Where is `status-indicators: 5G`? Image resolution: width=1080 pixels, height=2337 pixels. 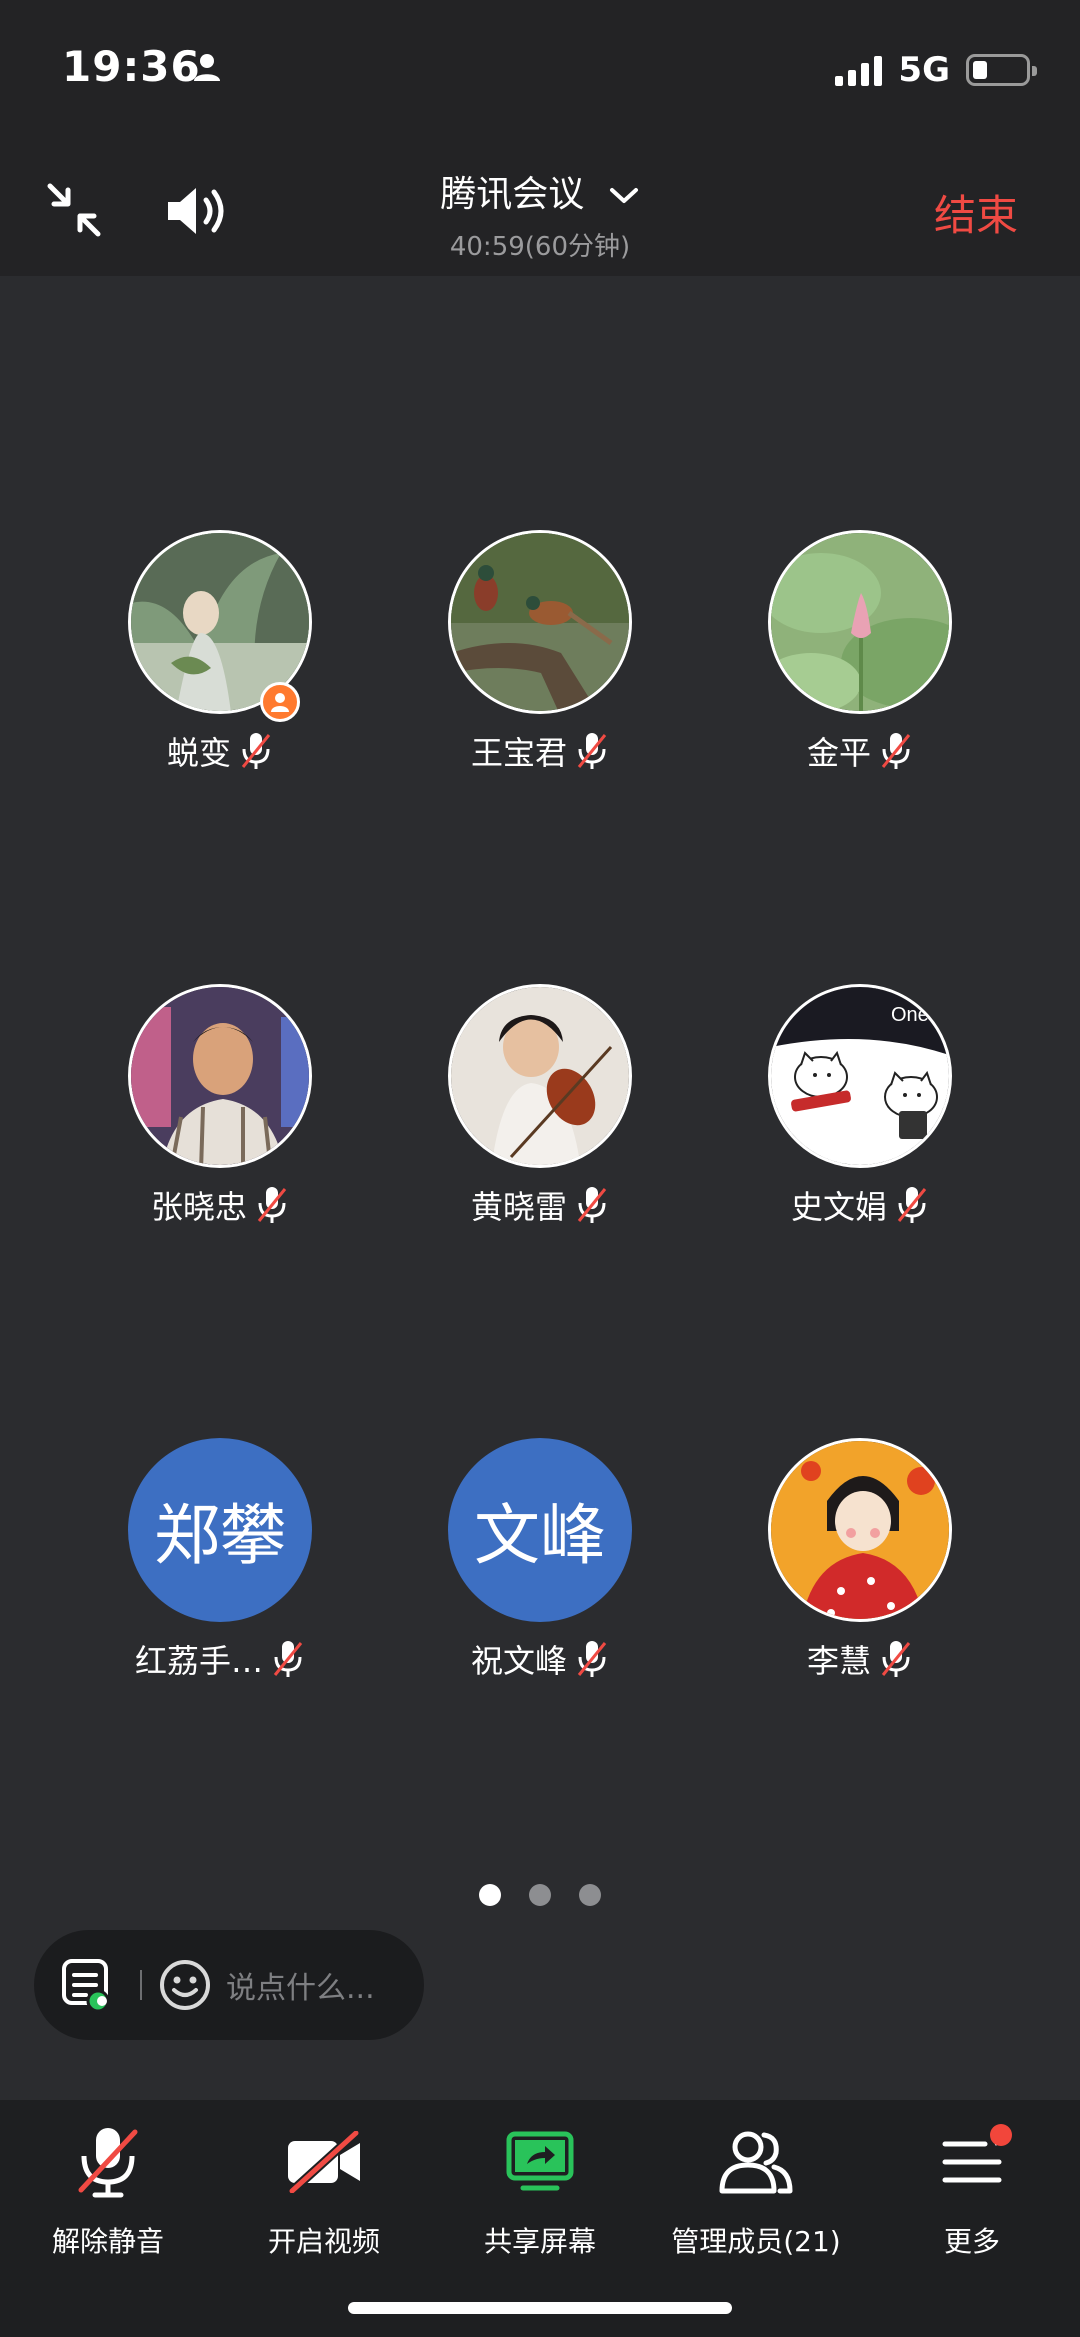
status-indicators: 5G is located at coordinates (936, 70).